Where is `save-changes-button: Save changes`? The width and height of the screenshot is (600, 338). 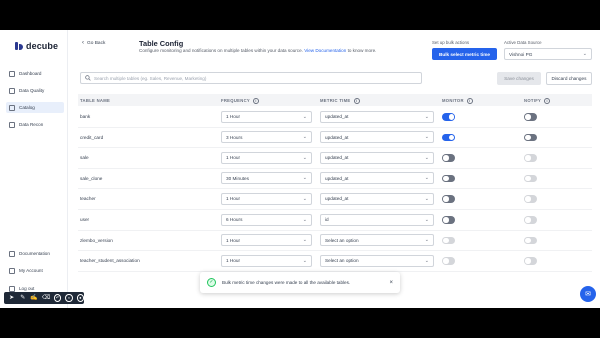 save-changes-button: Save changes is located at coordinates (519, 78).